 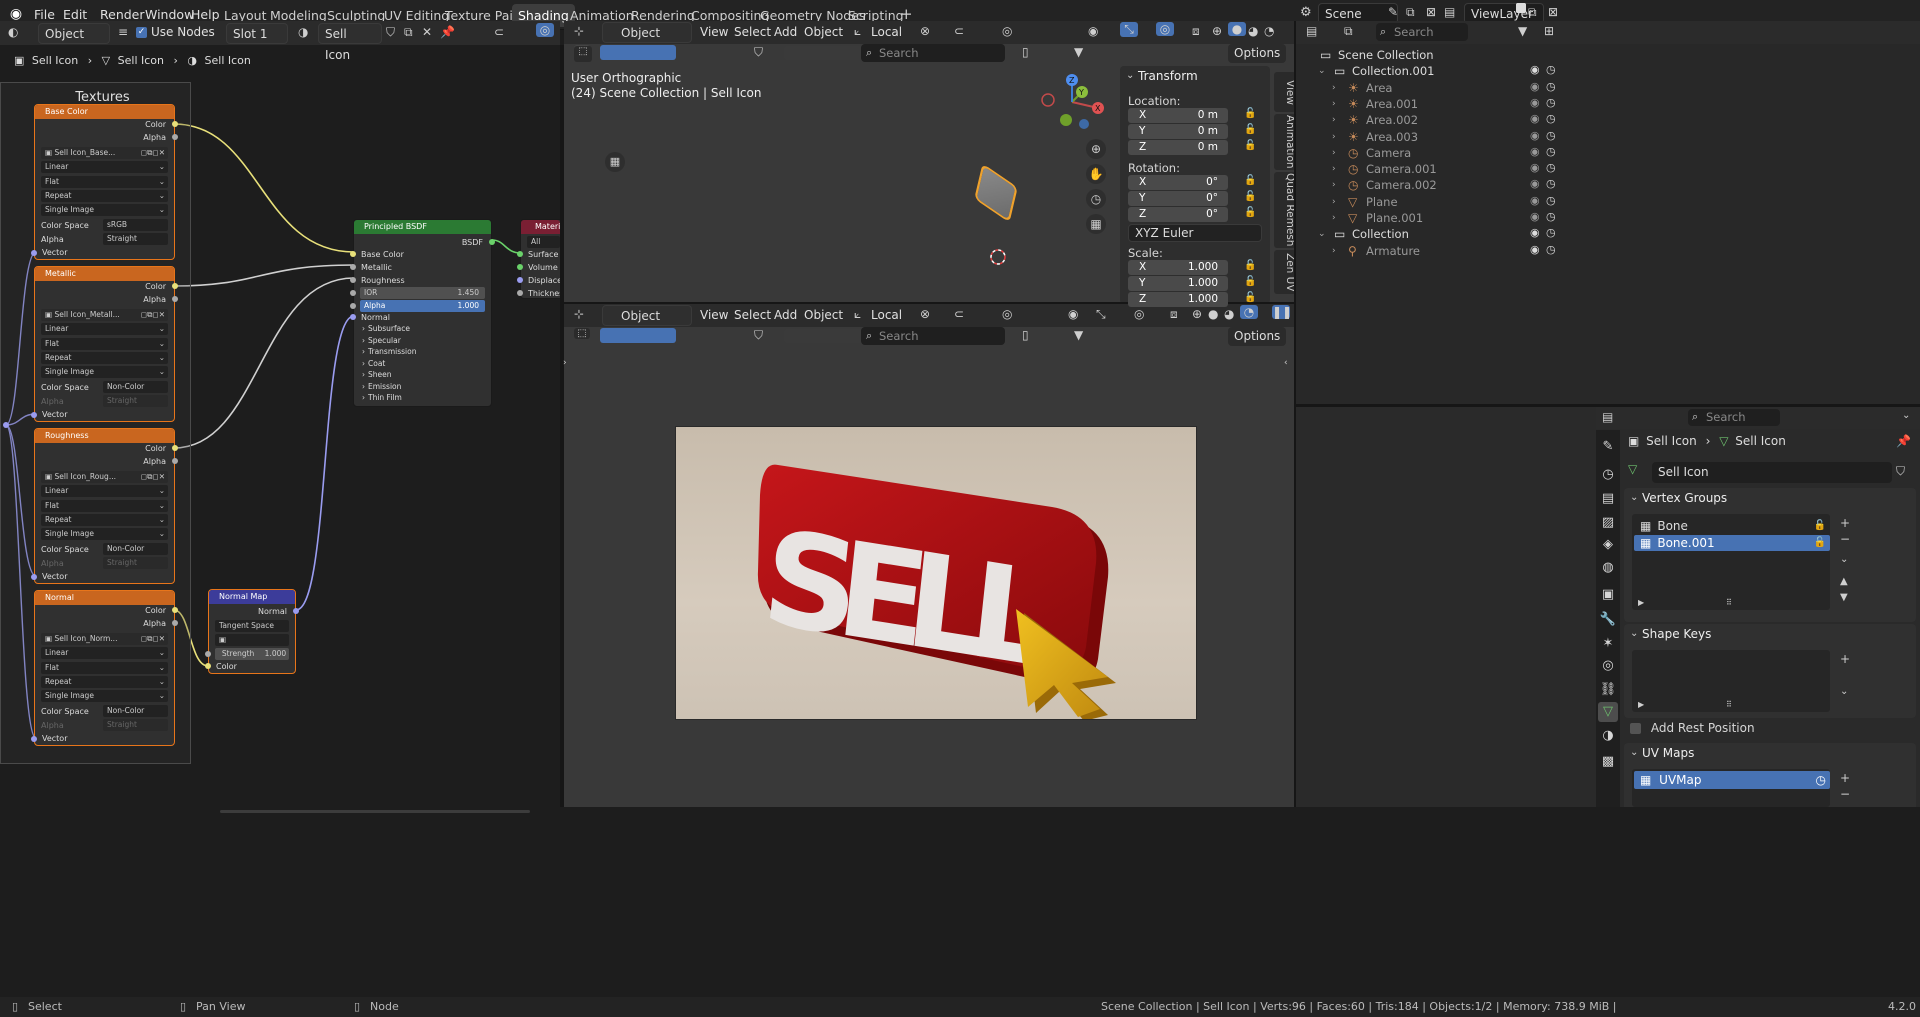 What do you see at coordinates (1732, 526) in the screenshot?
I see `vertex-group-row: ▦ Bone 🔓` at bounding box center [1732, 526].